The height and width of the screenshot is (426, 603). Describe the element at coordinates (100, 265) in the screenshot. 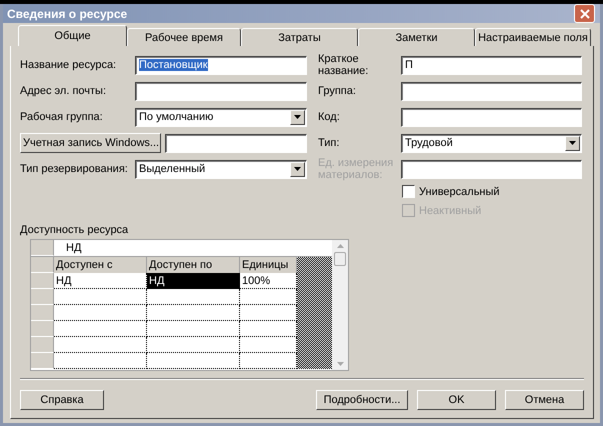

I see `column-header: Доступен с` at that location.